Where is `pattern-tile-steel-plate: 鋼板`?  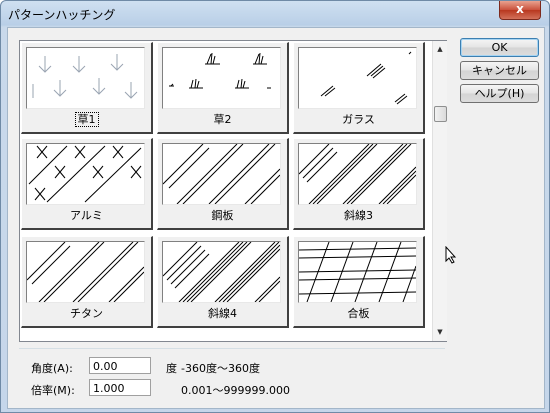 pattern-tile-steel-plate: 鋼板 is located at coordinates (223, 184).